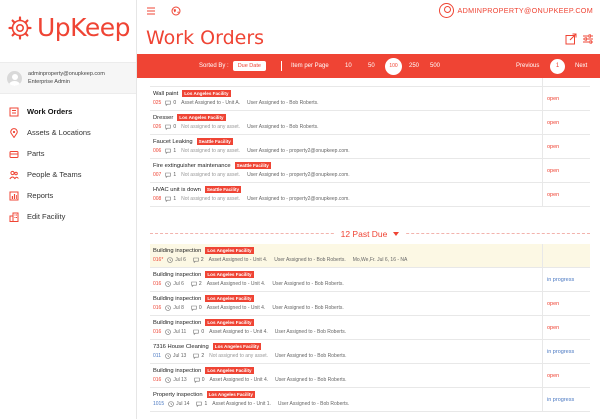  I want to click on globe-icon, so click(176, 11).